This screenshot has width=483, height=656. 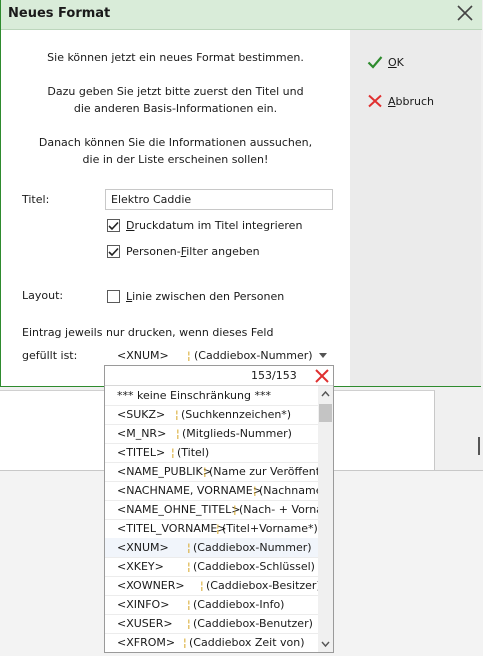 What do you see at coordinates (145, 623) in the screenshot?
I see `option-code: <XUSER>` at bounding box center [145, 623].